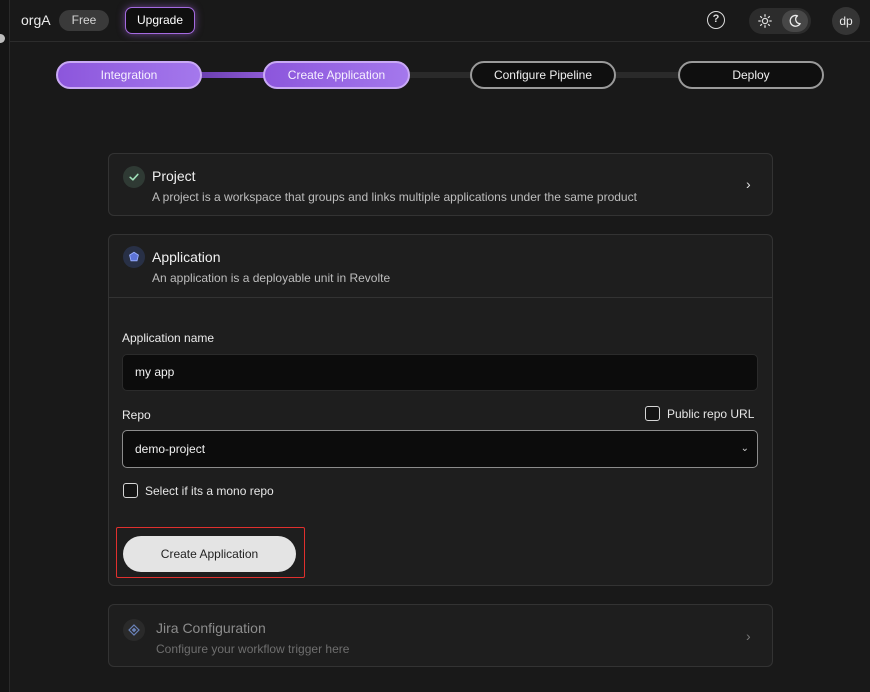 The image size is (870, 692). I want to click on card-divider, so click(440, 297).